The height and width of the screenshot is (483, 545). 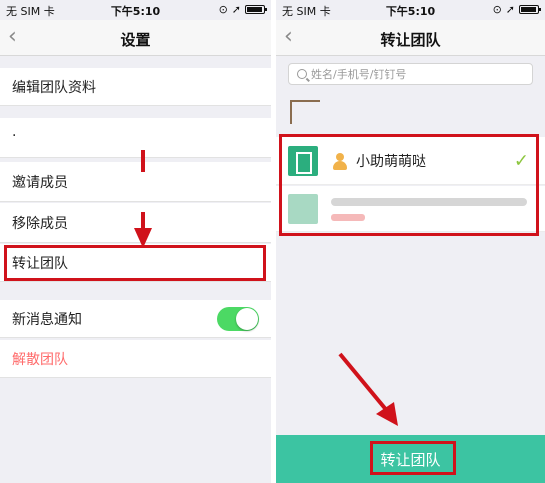 I want to click on remove-members-label: 移除成员, so click(x=40, y=223).